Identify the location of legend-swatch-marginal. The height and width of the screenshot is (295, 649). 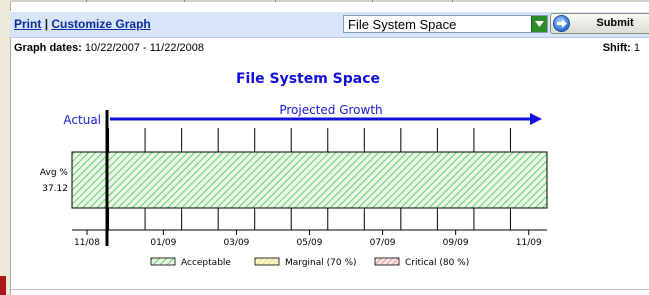
(267, 261).